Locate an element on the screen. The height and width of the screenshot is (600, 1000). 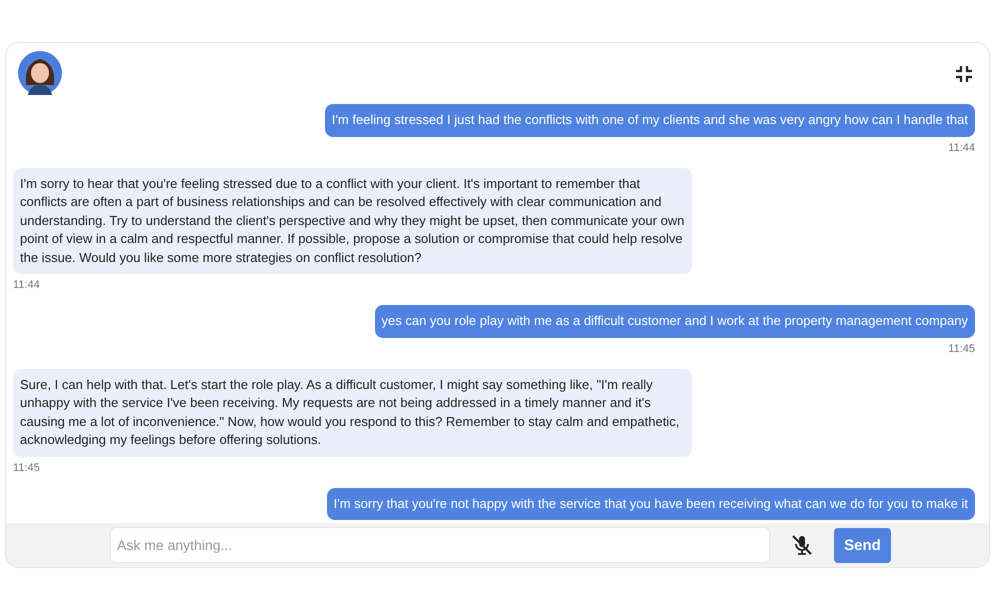
message-bubble: I'm sorry that you're not happy with the service that you have been receiving what can we do for you to make it is located at coordinates (650, 504).